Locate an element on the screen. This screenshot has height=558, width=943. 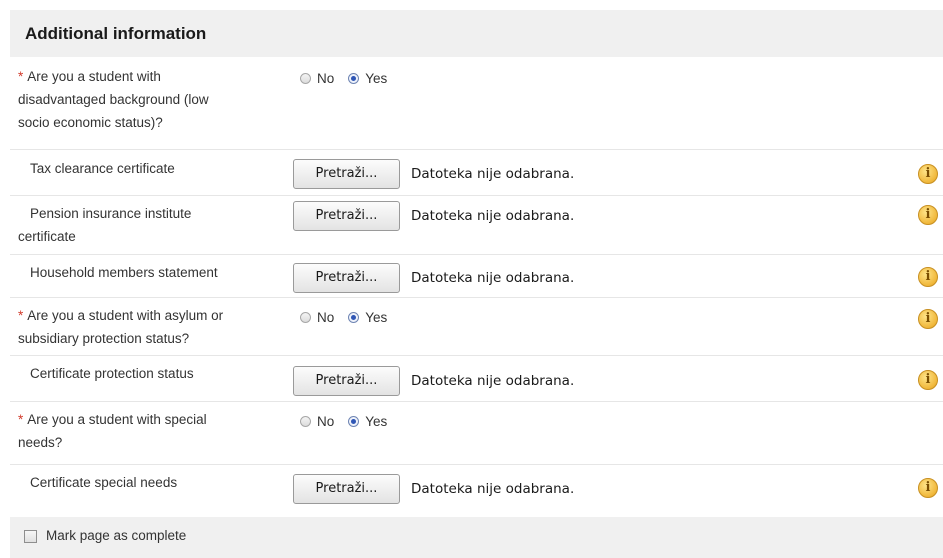
file-label-text: Pension insurance institute is located at coordinates (111, 213).